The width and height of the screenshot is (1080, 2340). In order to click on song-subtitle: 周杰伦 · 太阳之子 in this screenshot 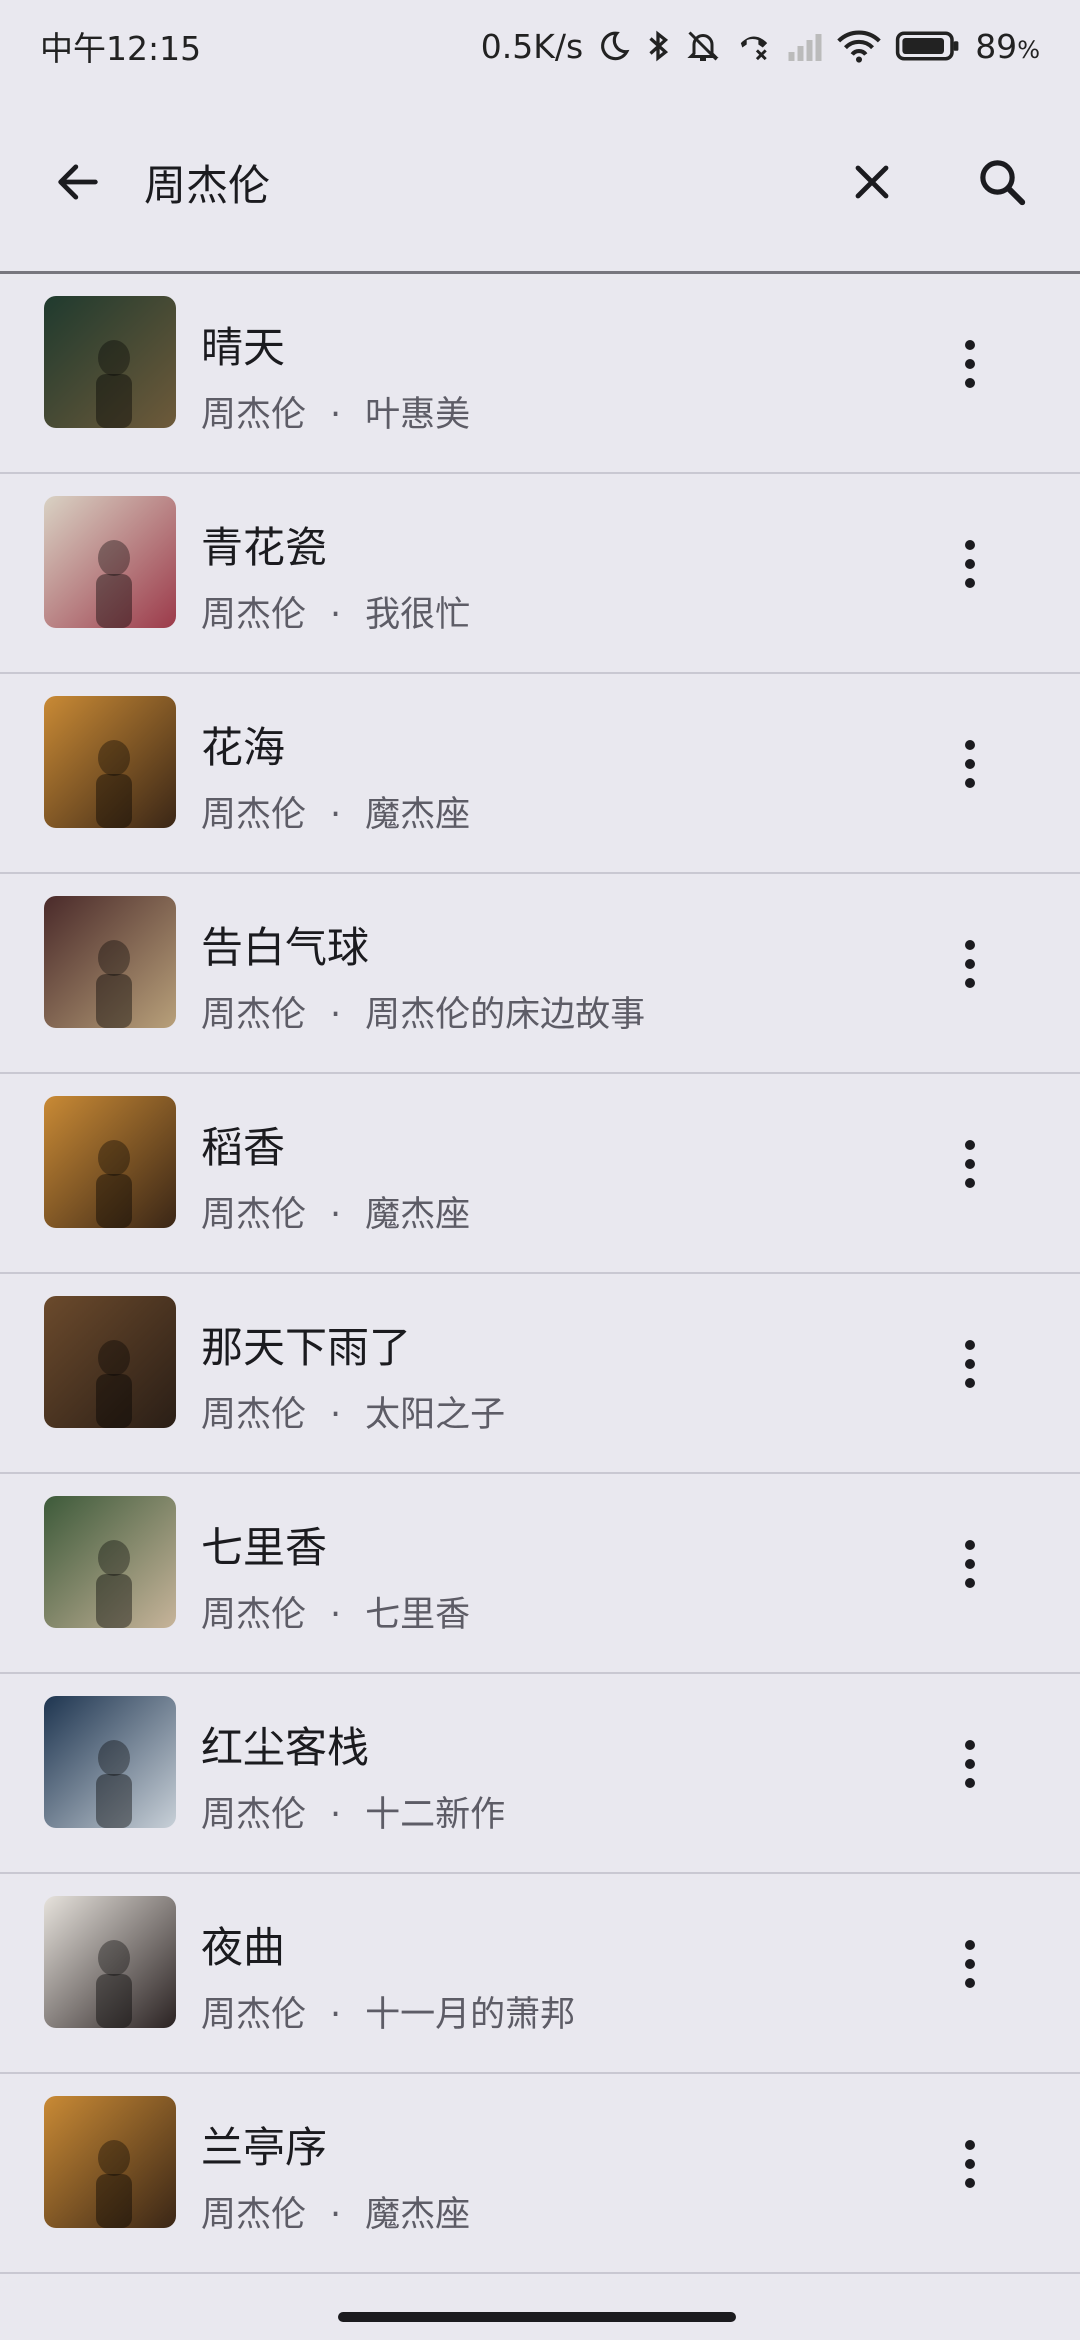, I will do `click(353, 1411)`.